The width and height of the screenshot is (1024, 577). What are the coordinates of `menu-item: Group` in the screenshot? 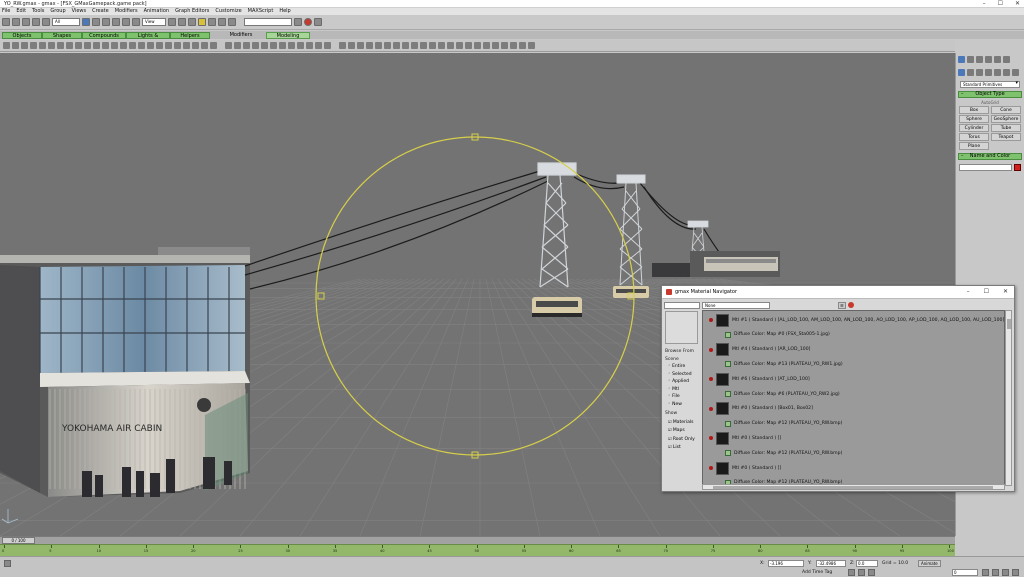 It's located at (57, 11).